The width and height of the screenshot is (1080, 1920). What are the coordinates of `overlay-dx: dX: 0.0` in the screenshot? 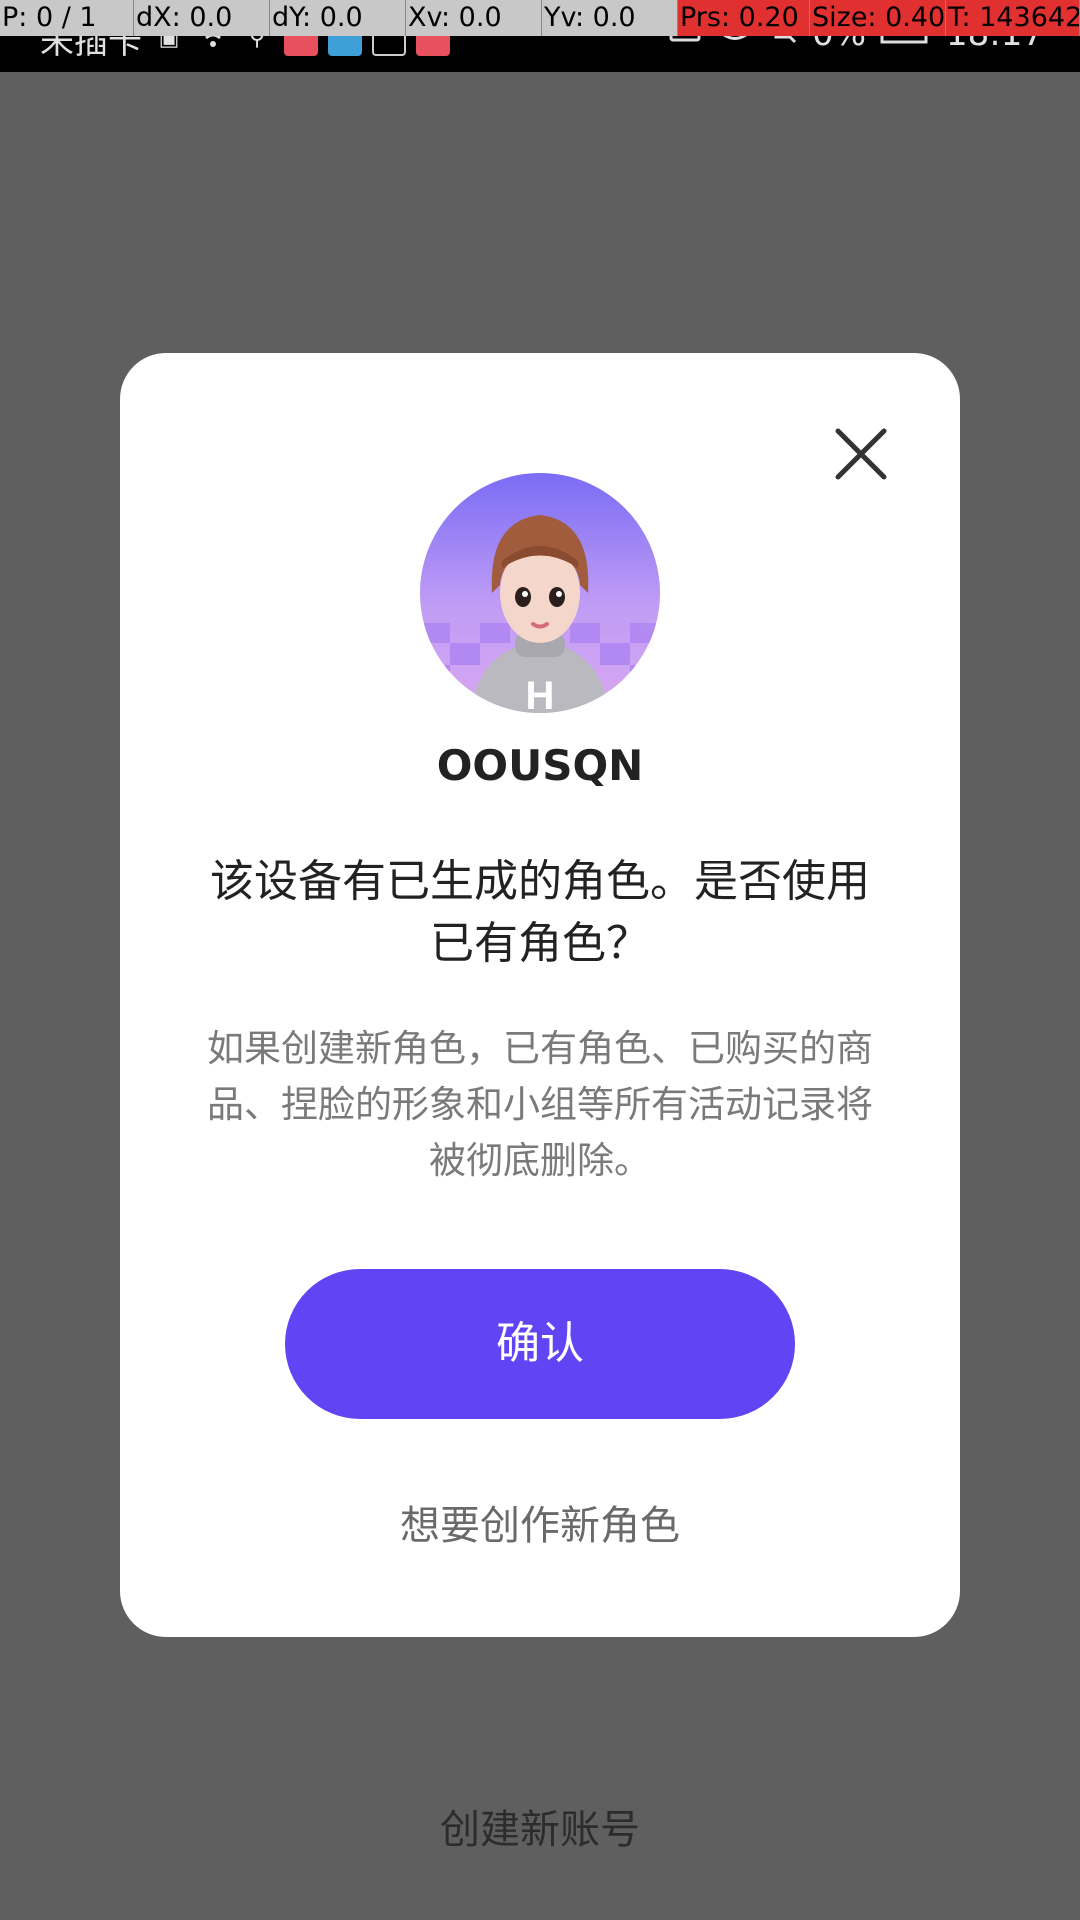 It's located at (202, 18).